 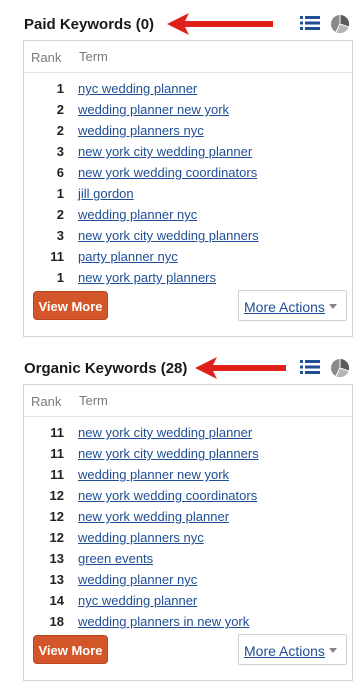 I want to click on table-row: 11 new york city wedding planner, so click(x=188, y=432).